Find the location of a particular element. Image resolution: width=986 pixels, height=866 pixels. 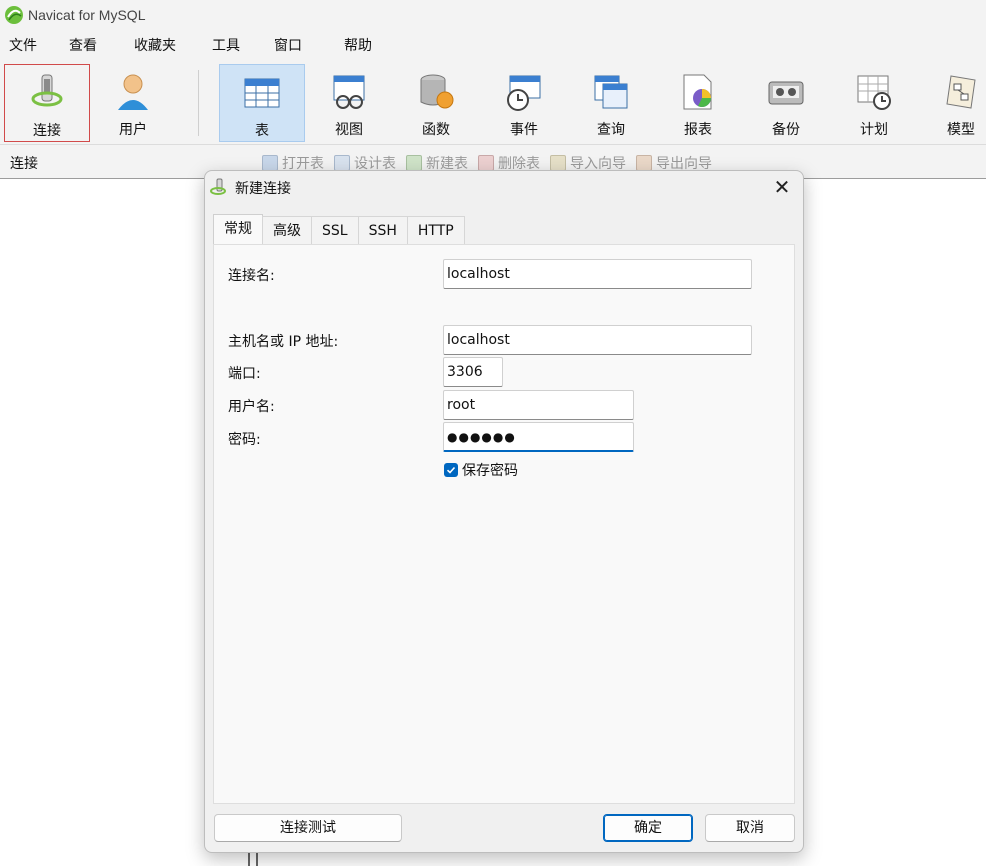

toolbar-model-button: 模型 is located at coordinates (952, 103).